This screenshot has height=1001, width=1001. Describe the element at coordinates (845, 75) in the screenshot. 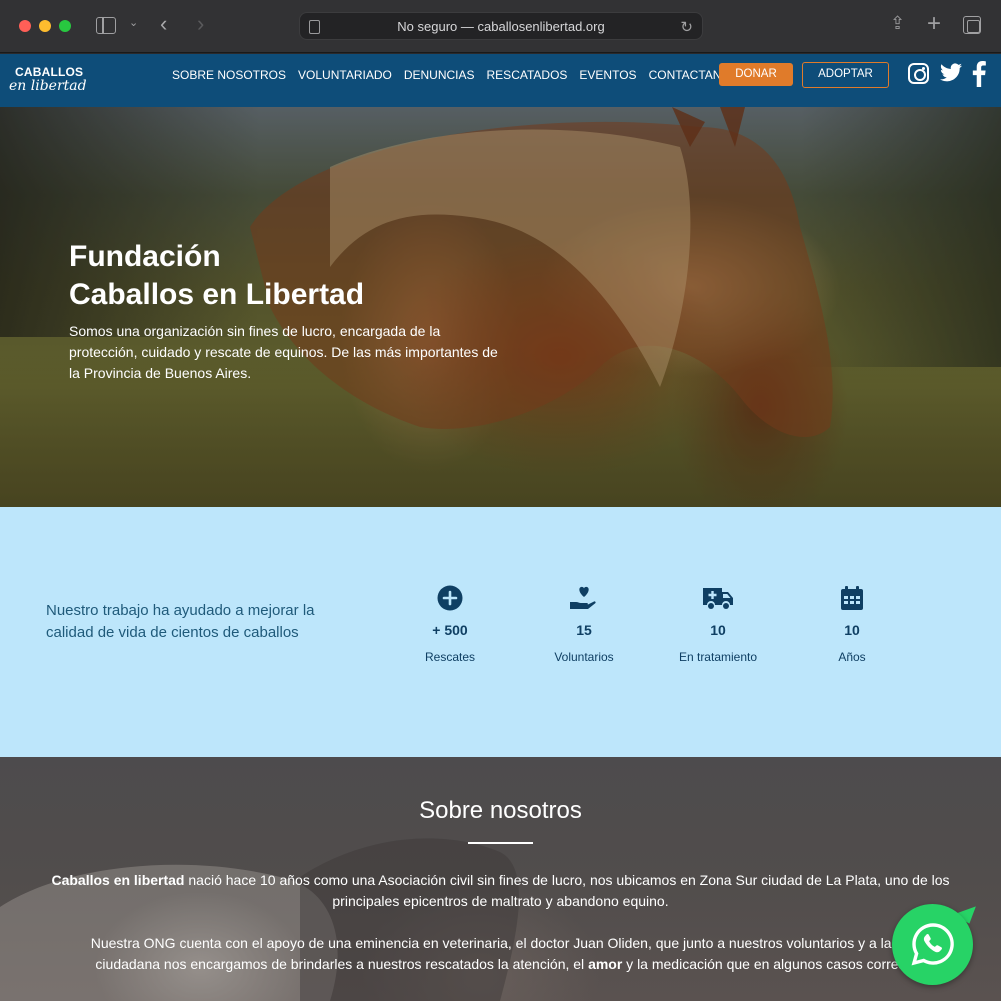

I see `adopt-button: ADOPTAR` at that location.